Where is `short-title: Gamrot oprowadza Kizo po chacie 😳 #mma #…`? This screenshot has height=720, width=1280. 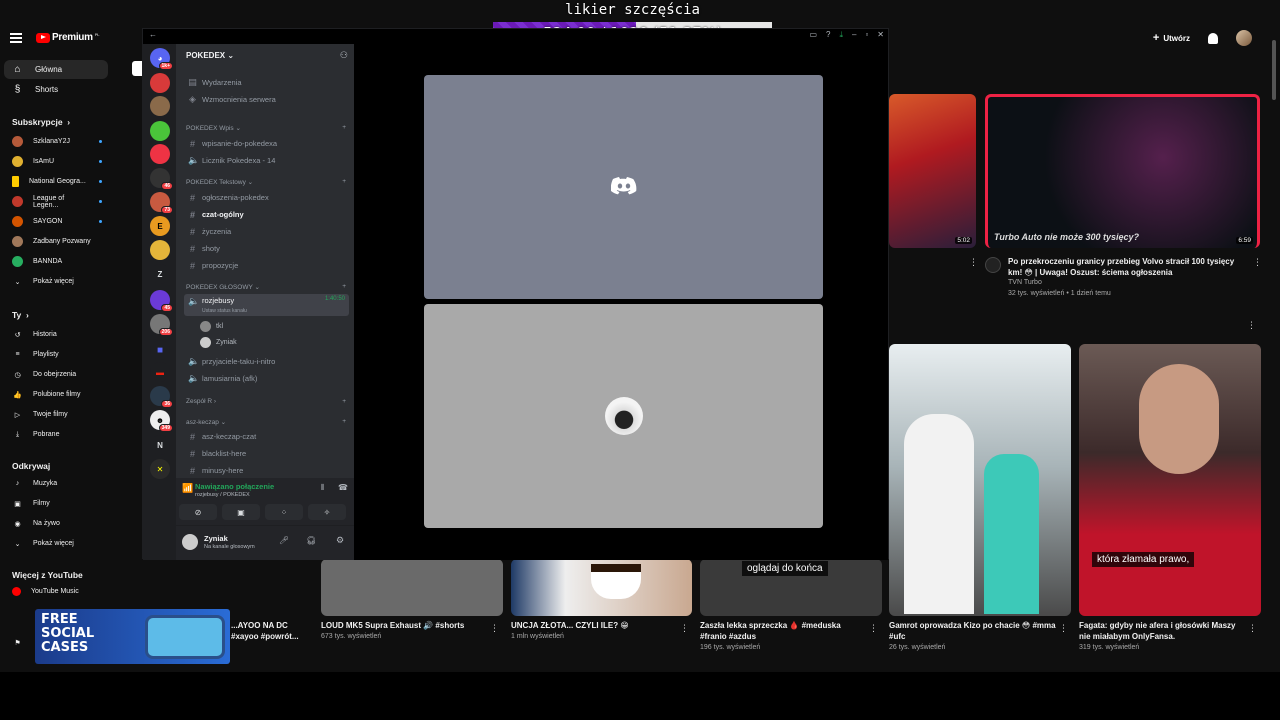 short-title: Gamrot oprowadza Kizo po chacie 😳 #mma #… is located at coordinates (973, 631).